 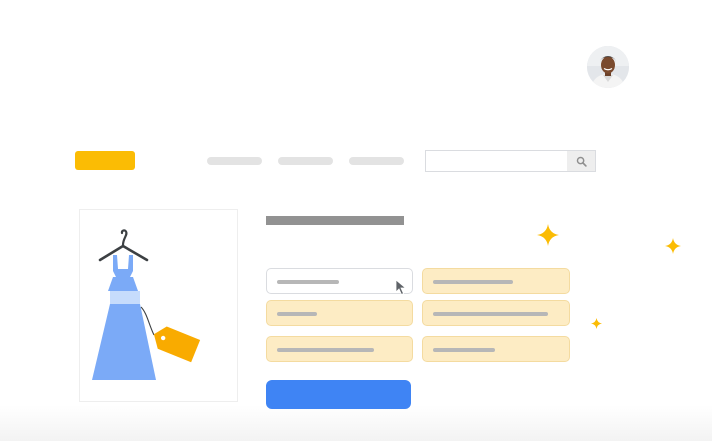 What do you see at coordinates (338, 394) in the screenshot?
I see `submit-button` at bounding box center [338, 394].